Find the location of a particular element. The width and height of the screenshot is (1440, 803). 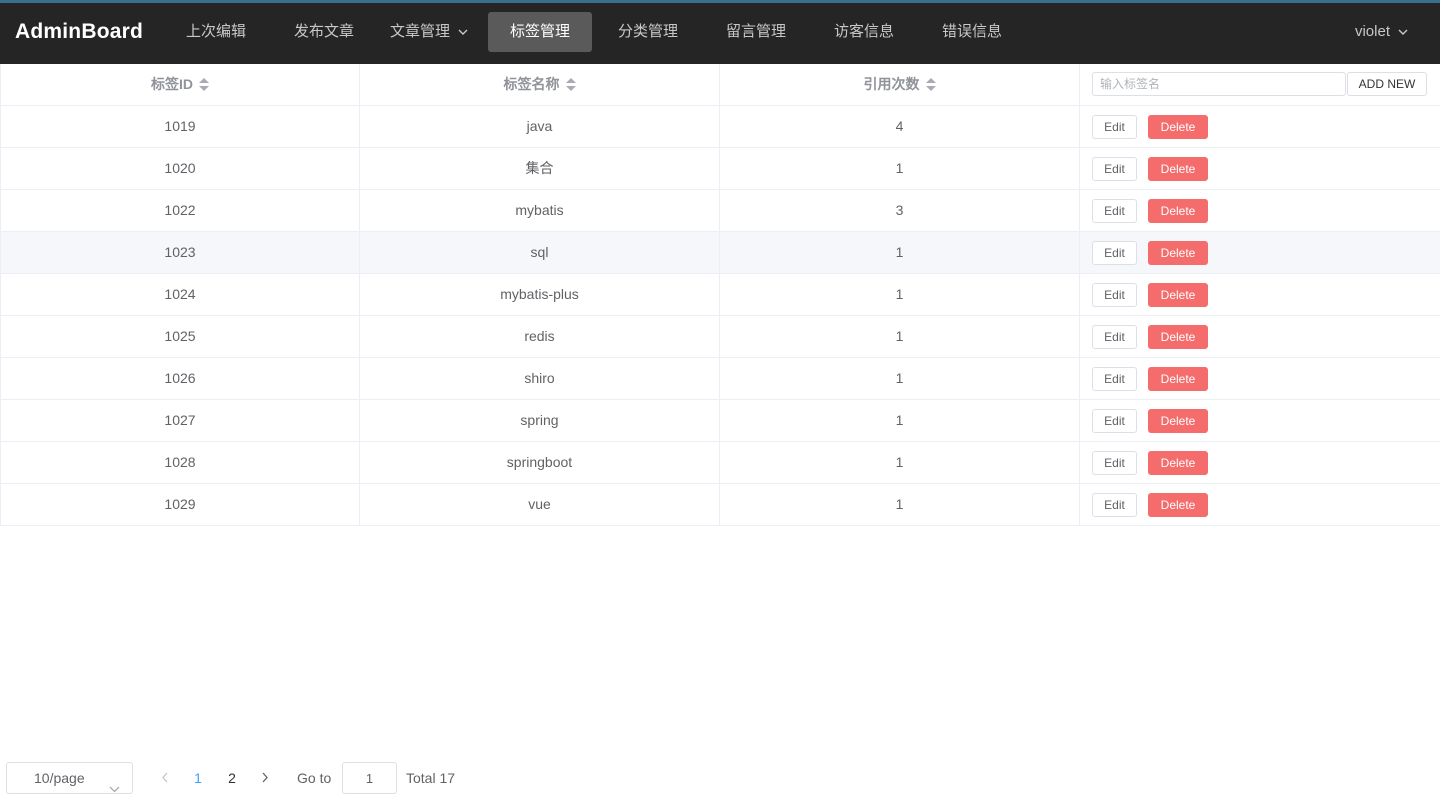

tag-id-cell: 1026 is located at coordinates (180, 378).